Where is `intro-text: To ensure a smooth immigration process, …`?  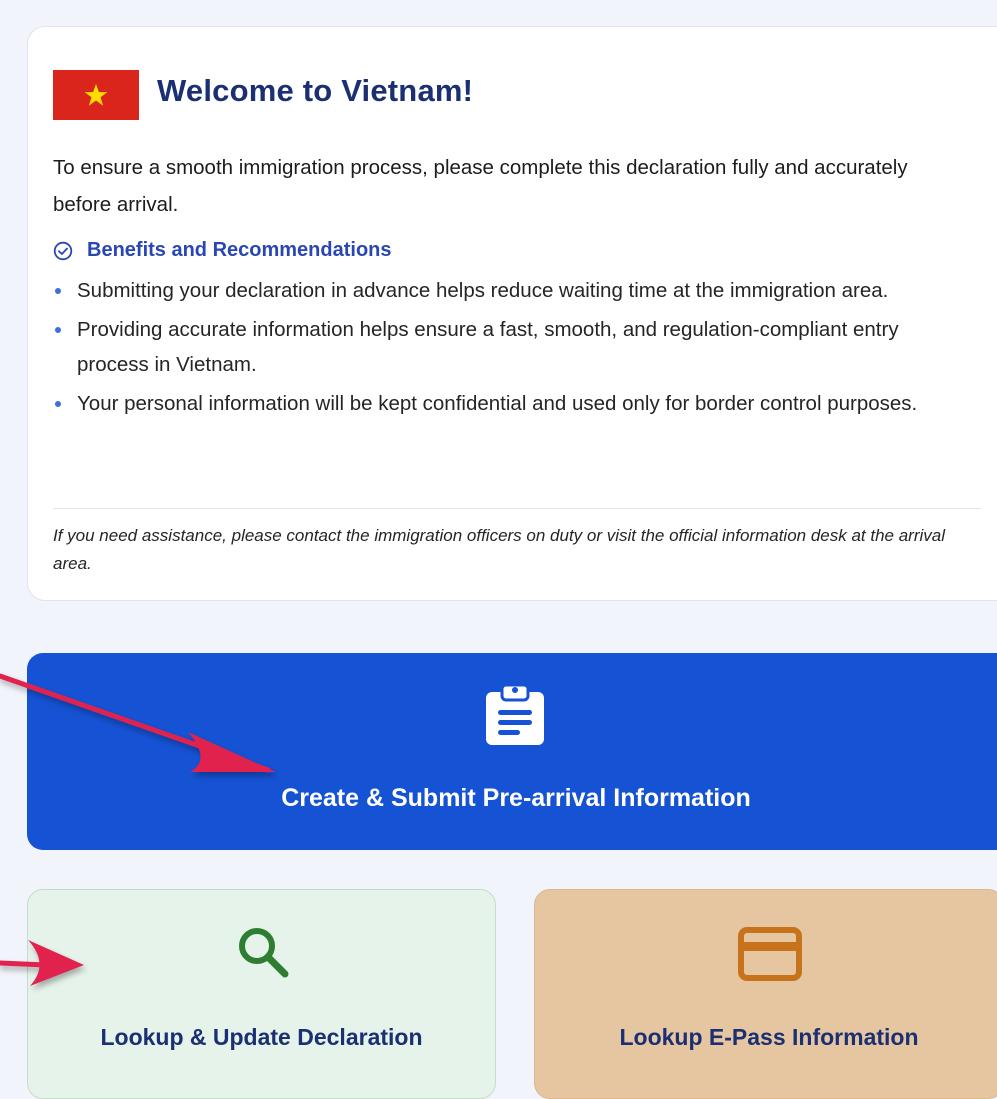 intro-text: To ensure a smooth immigration process, … is located at coordinates (480, 186).